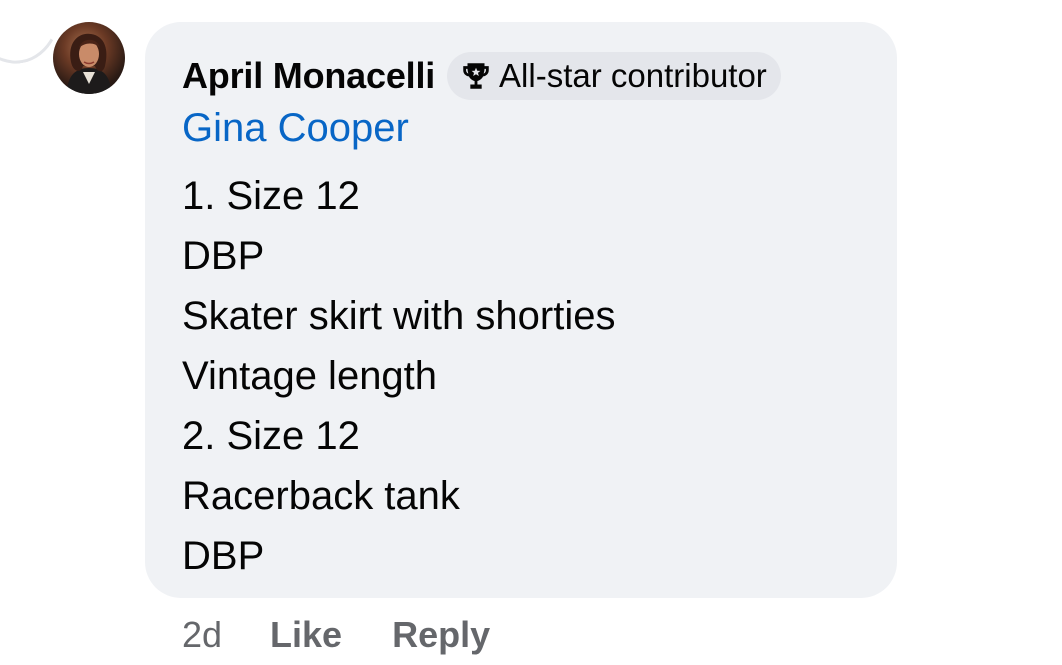 This screenshot has width=1062, height=665. Describe the element at coordinates (321, 496) in the screenshot. I see `comment-line: Racerback tank` at that location.